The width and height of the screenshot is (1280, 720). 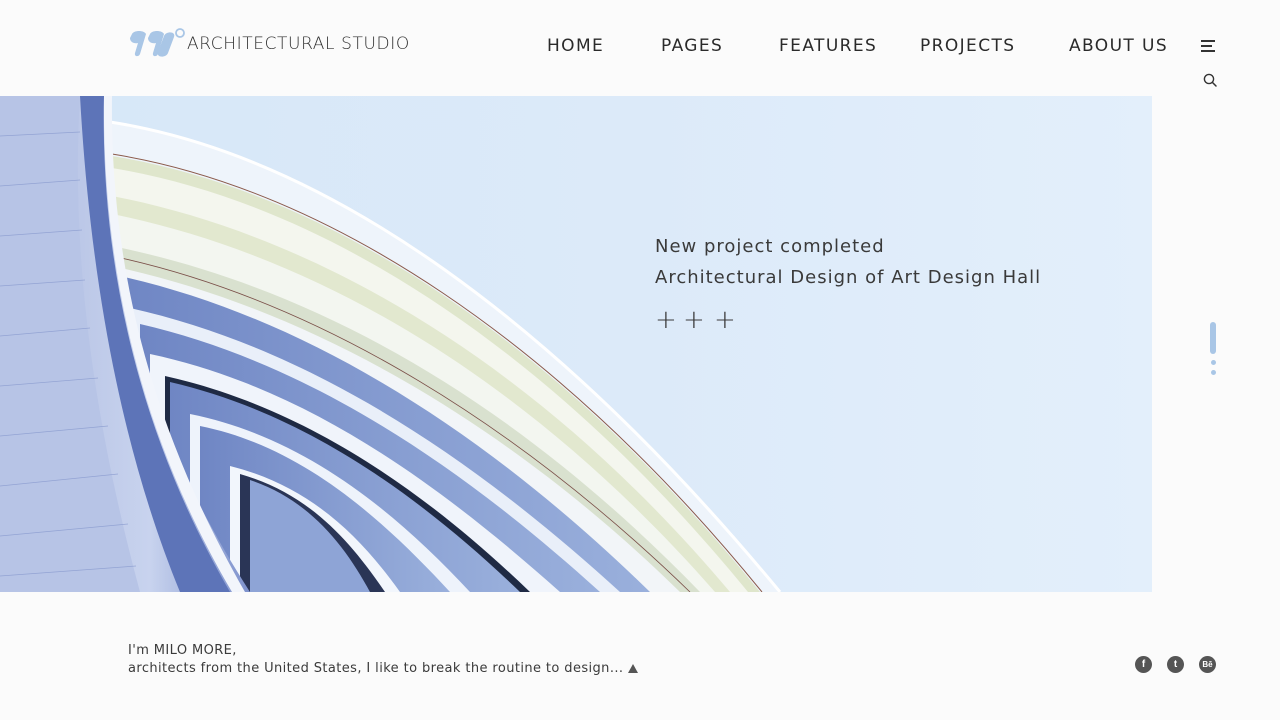 What do you see at coordinates (1175, 664) in the screenshot?
I see `twitter-icon: t` at bounding box center [1175, 664].